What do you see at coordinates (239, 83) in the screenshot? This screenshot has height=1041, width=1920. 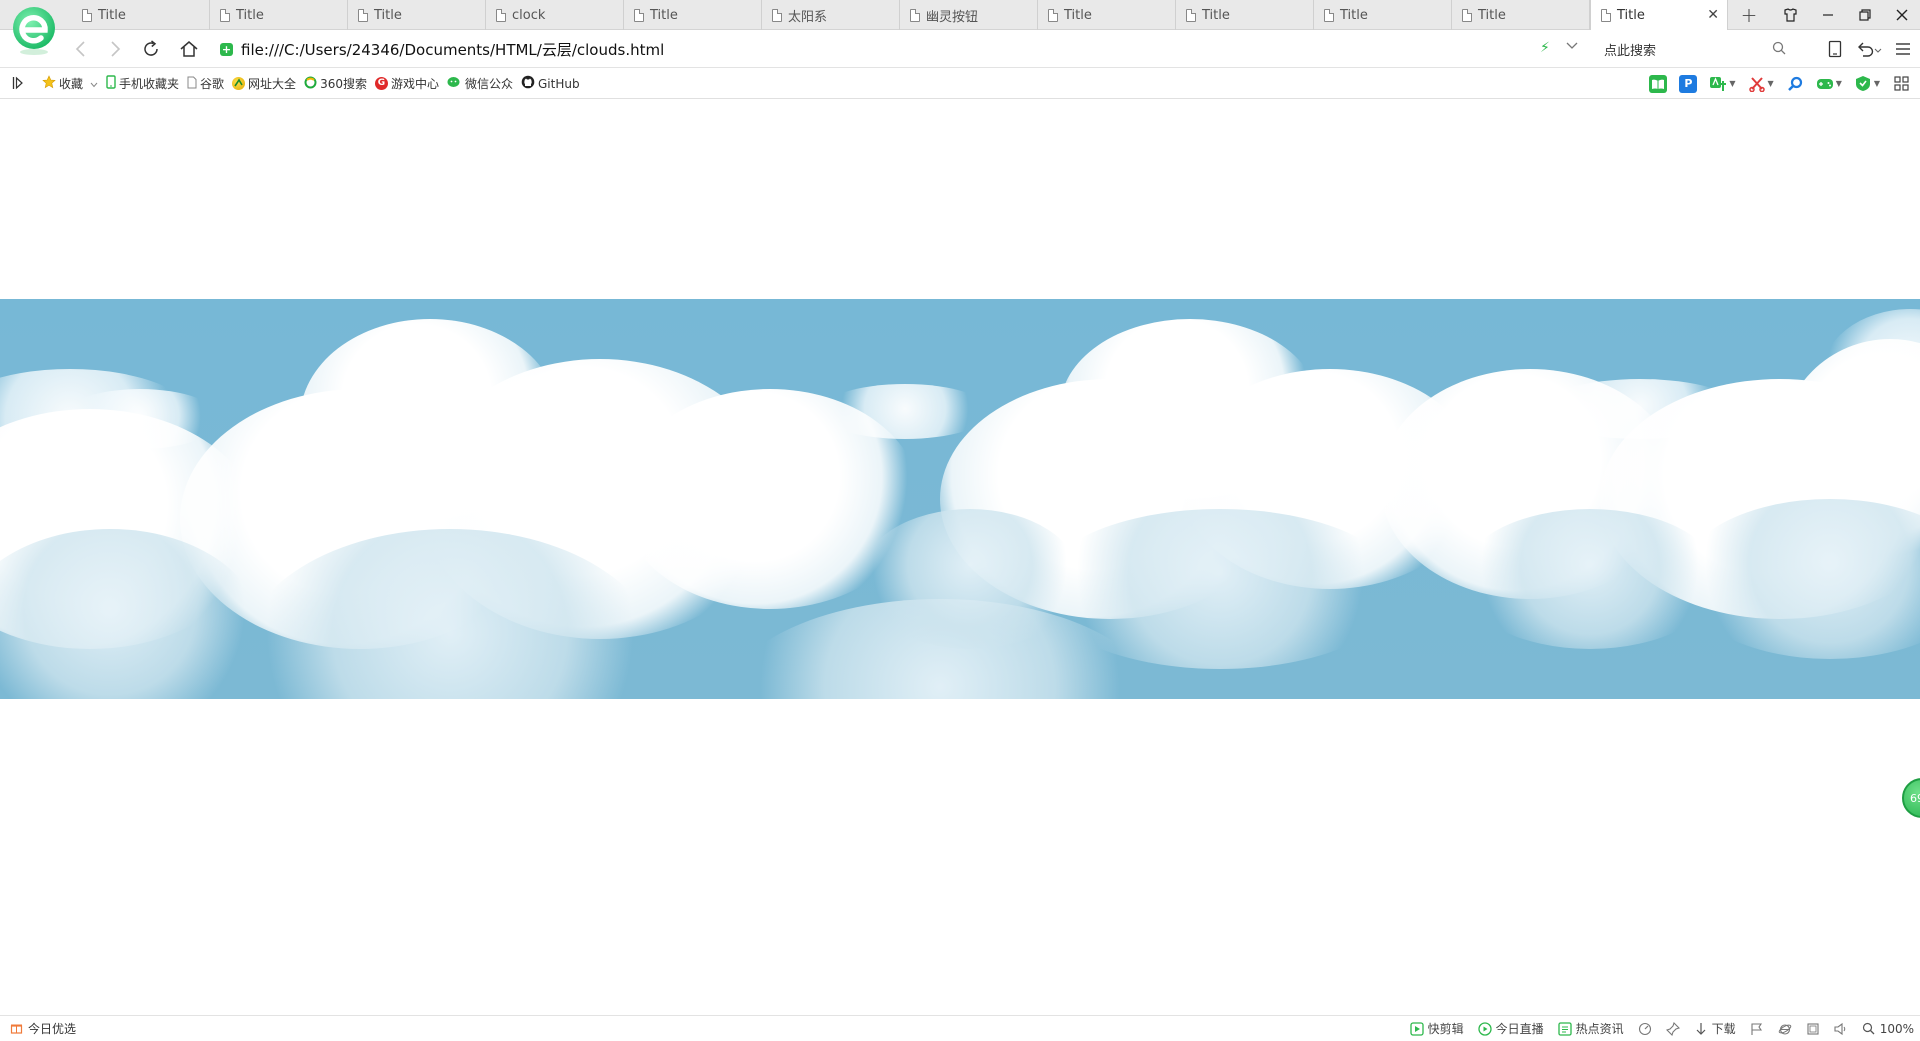 I see `globe-icon` at bounding box center [239, 83].